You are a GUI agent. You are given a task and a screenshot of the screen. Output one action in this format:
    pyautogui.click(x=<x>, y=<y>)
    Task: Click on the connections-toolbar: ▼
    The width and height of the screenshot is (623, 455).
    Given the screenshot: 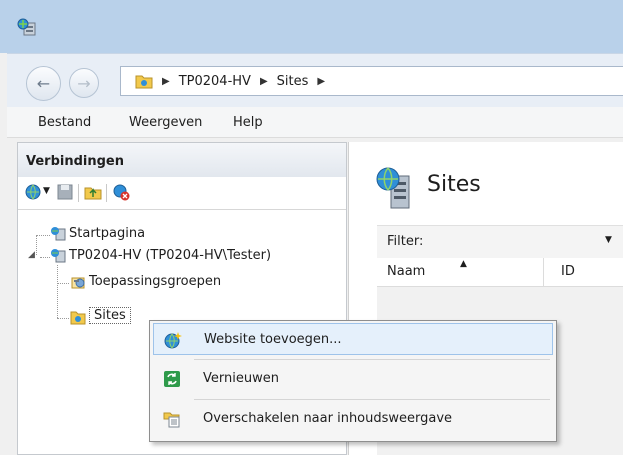 What is the action you would take?
    pyautogui.click(x=182, y=193)
    